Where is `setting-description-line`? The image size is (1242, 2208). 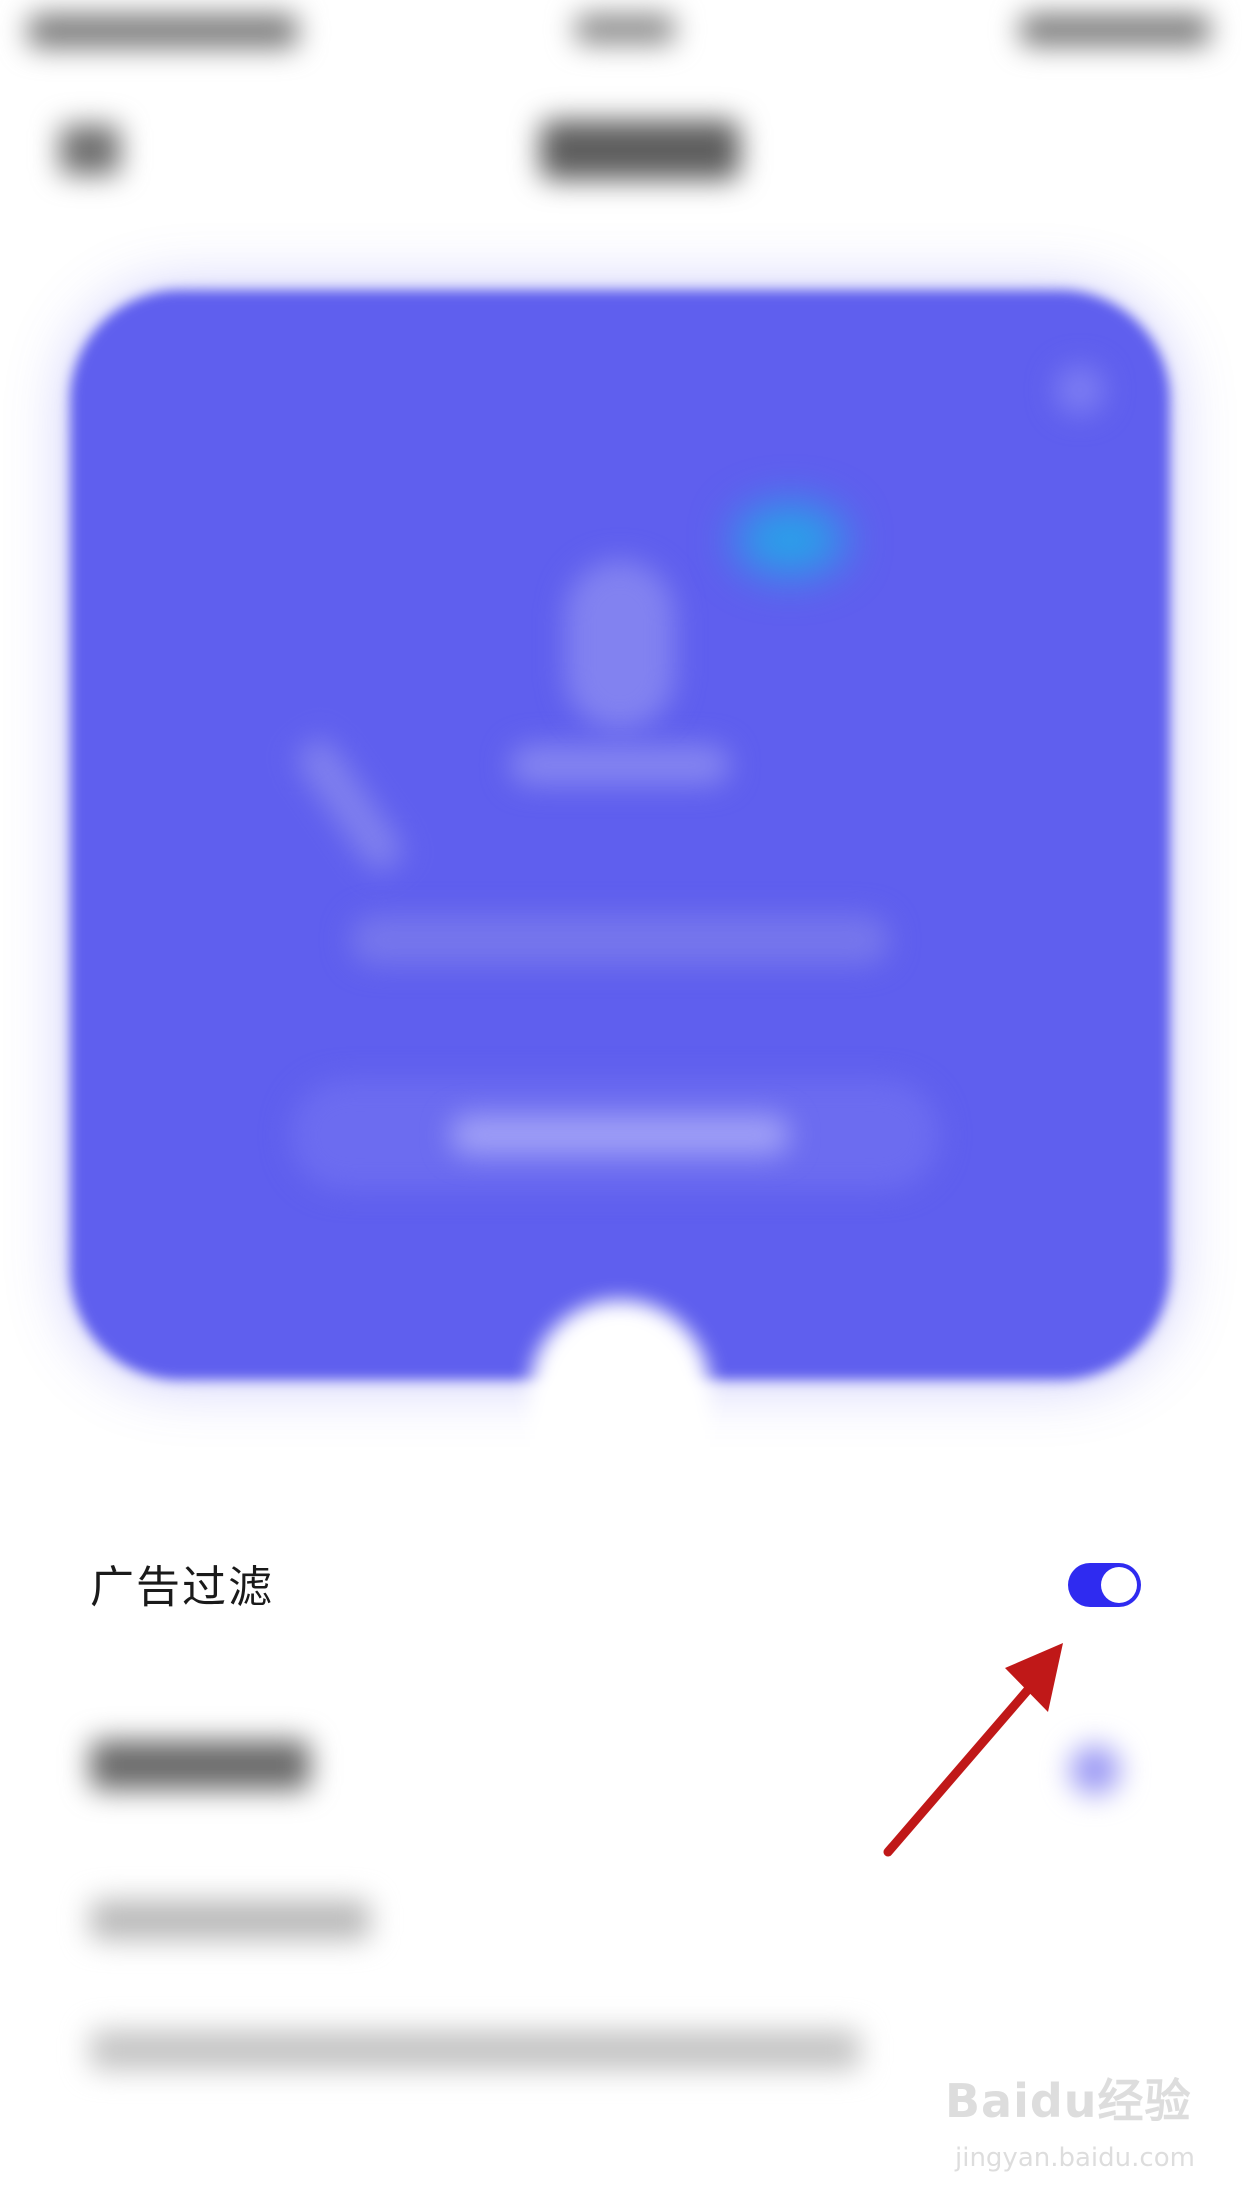
setting-description-line is located at coordinates (475, 2050).